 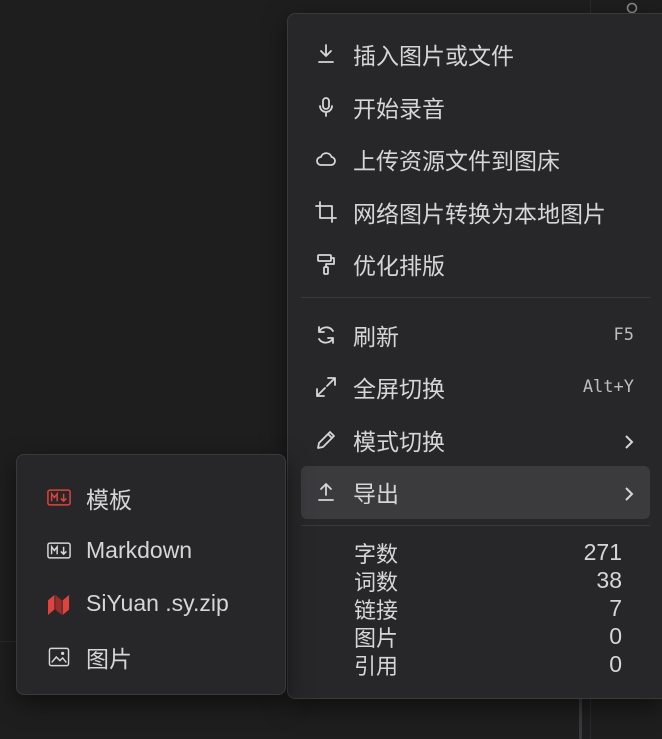 I want to click on stat-row-links: 链接 7, so click(x=488, y=609).